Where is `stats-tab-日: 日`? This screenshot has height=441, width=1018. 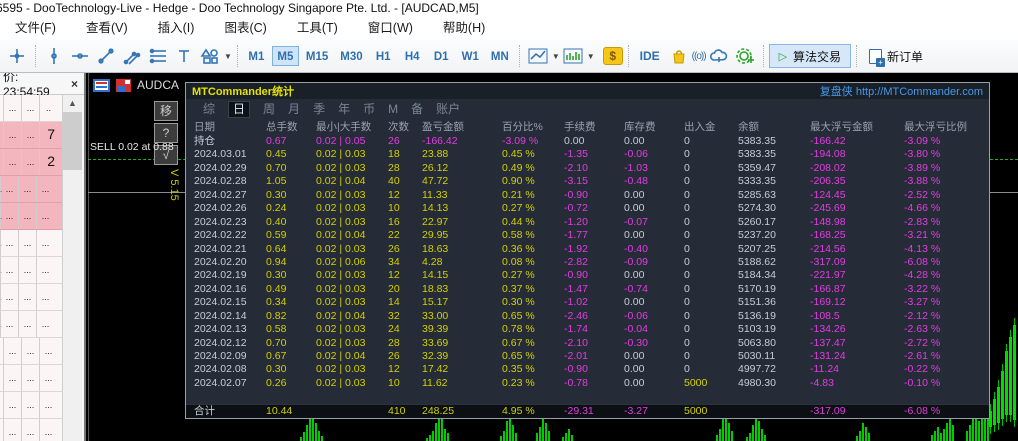
stats-tab-日: 日 is located at coordinates (239, 109).